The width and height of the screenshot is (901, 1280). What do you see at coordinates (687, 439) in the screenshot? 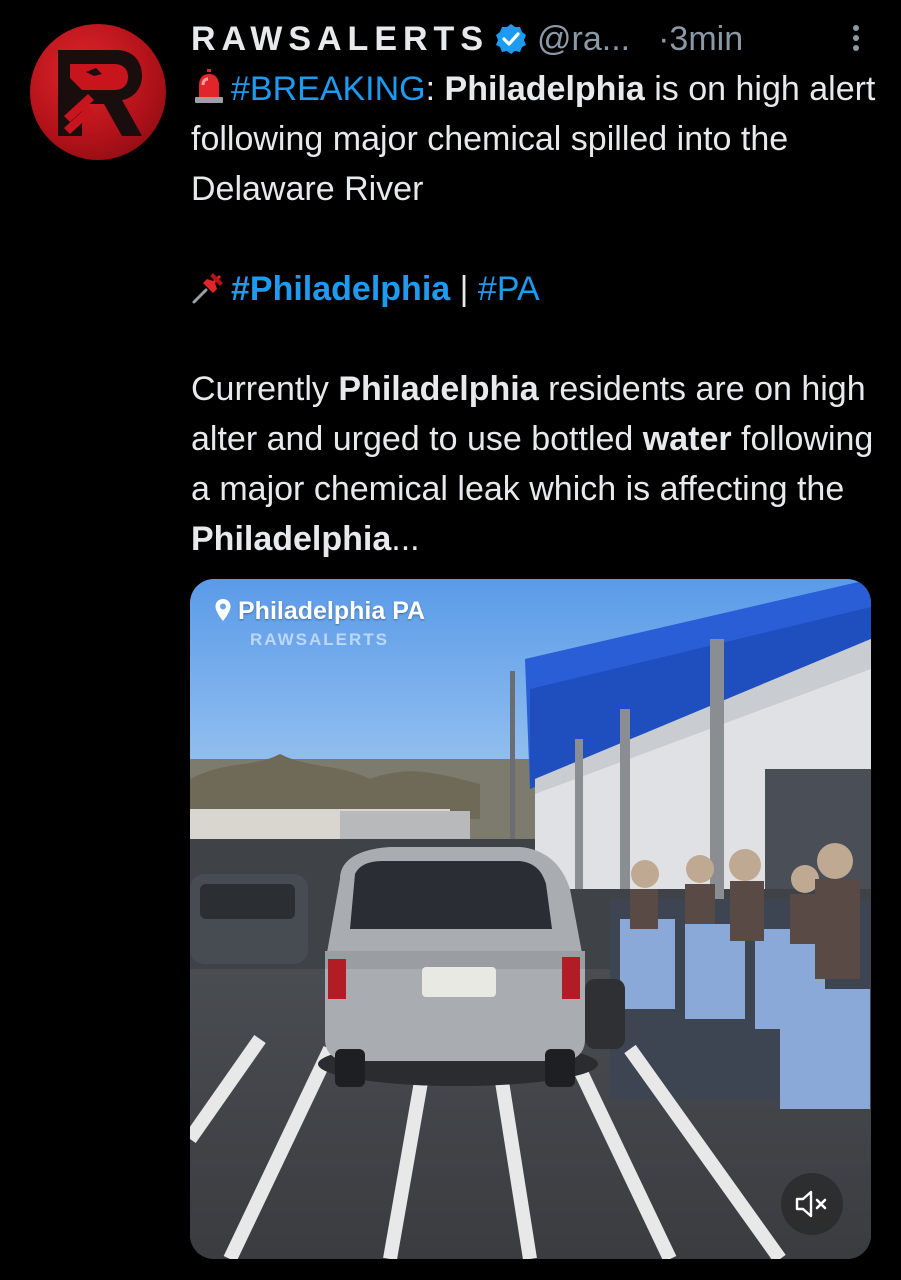
I see `body-bold-2: water` at bounding box center [687, 439].